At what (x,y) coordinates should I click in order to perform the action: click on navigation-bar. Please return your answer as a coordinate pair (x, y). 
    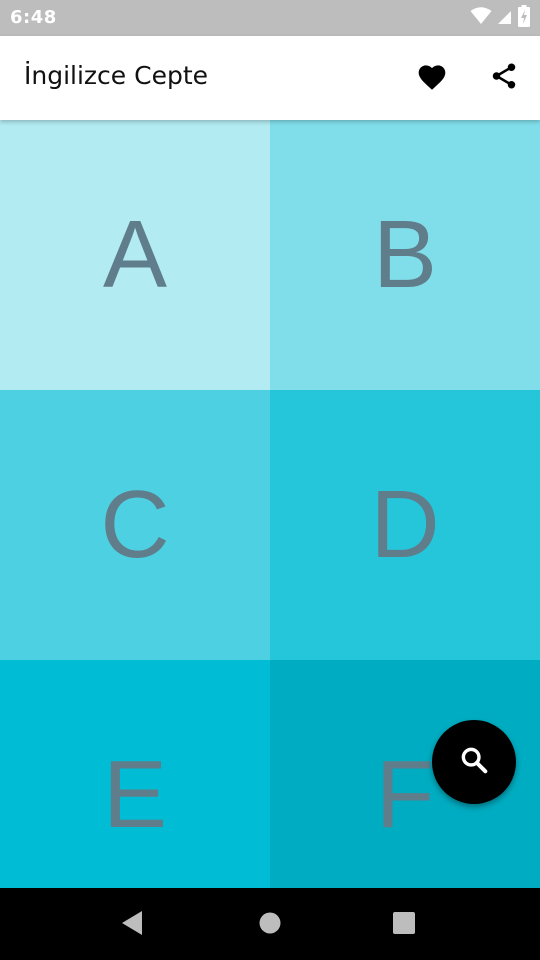
    Looking at the image, I should click on (270, 924).